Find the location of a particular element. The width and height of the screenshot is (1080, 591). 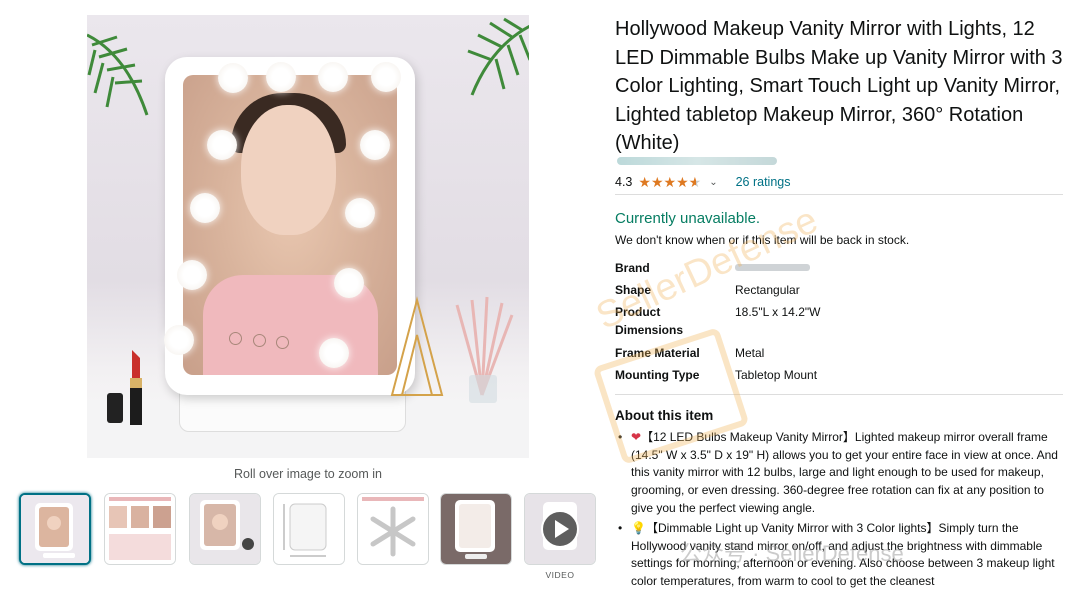

rotation-icon is located at coordinates (393, 529).